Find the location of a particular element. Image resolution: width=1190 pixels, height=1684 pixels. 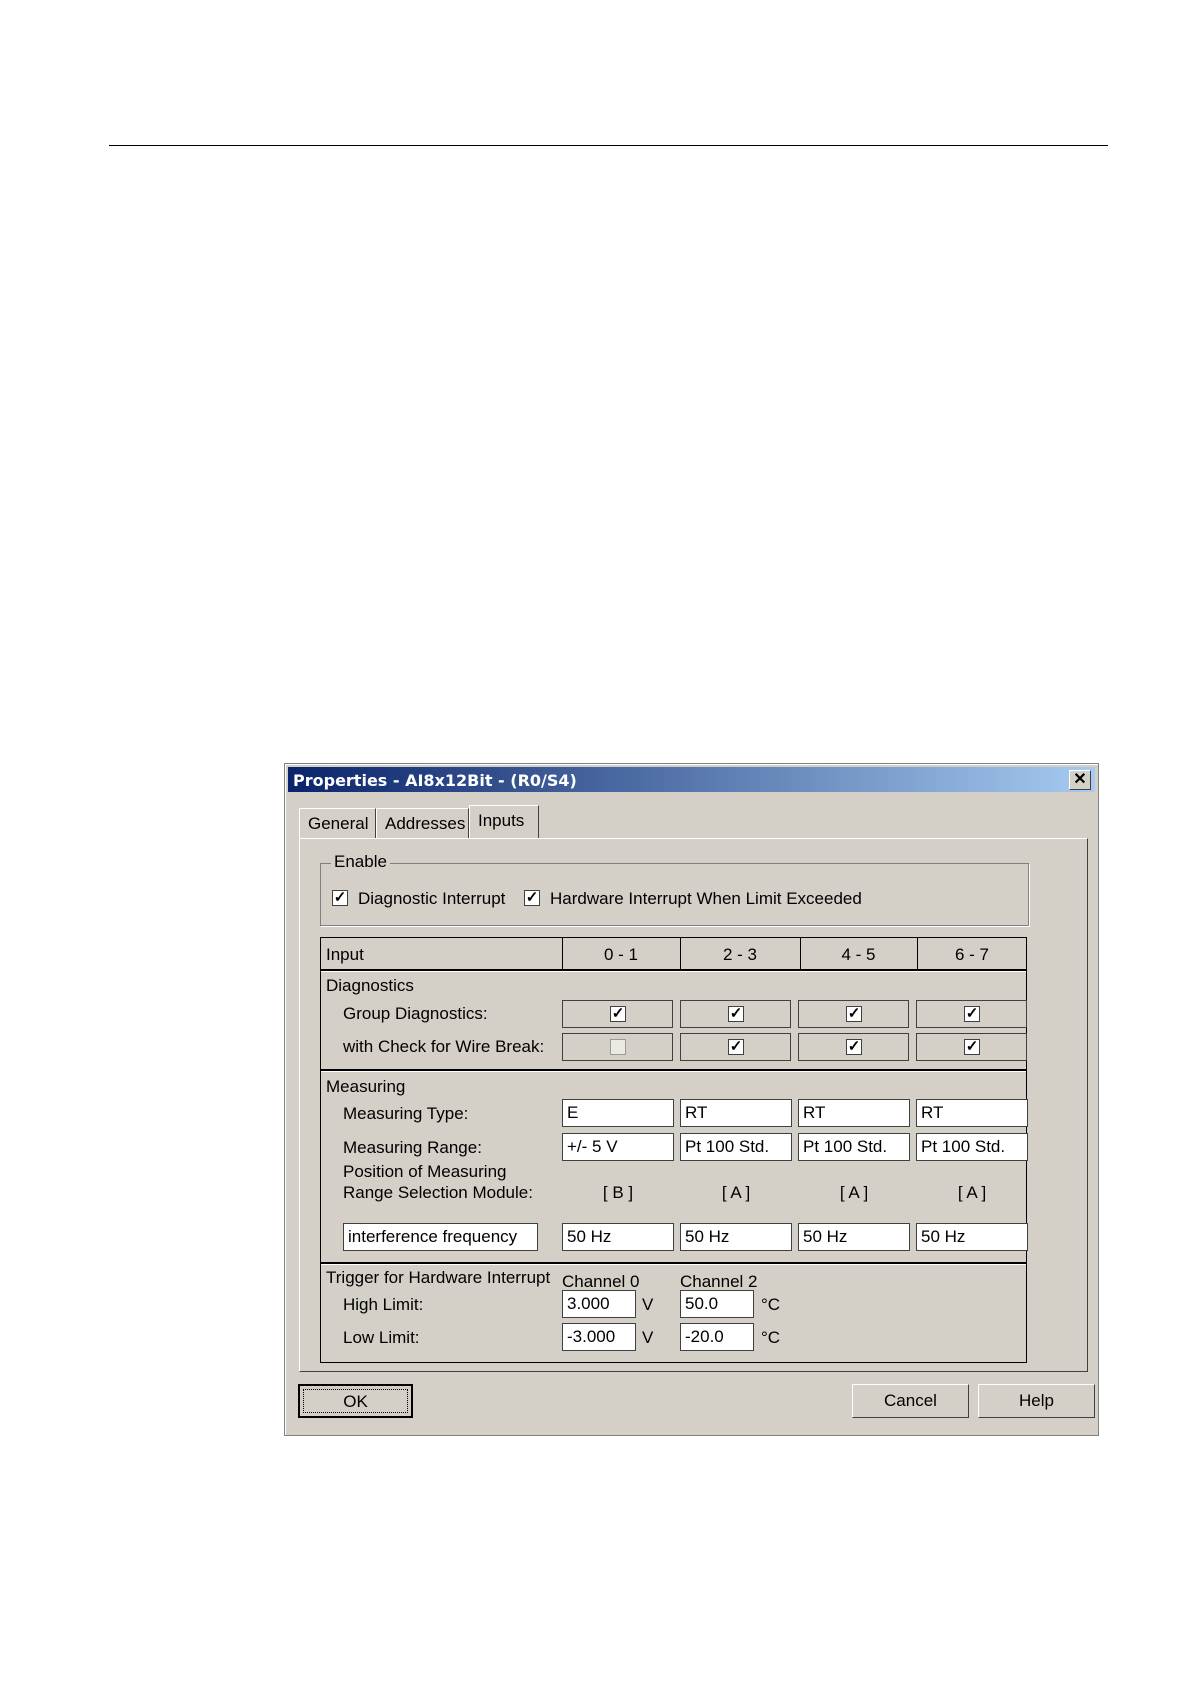

diagnostics-title: Diagnostics is located at coordinates (370, 985).